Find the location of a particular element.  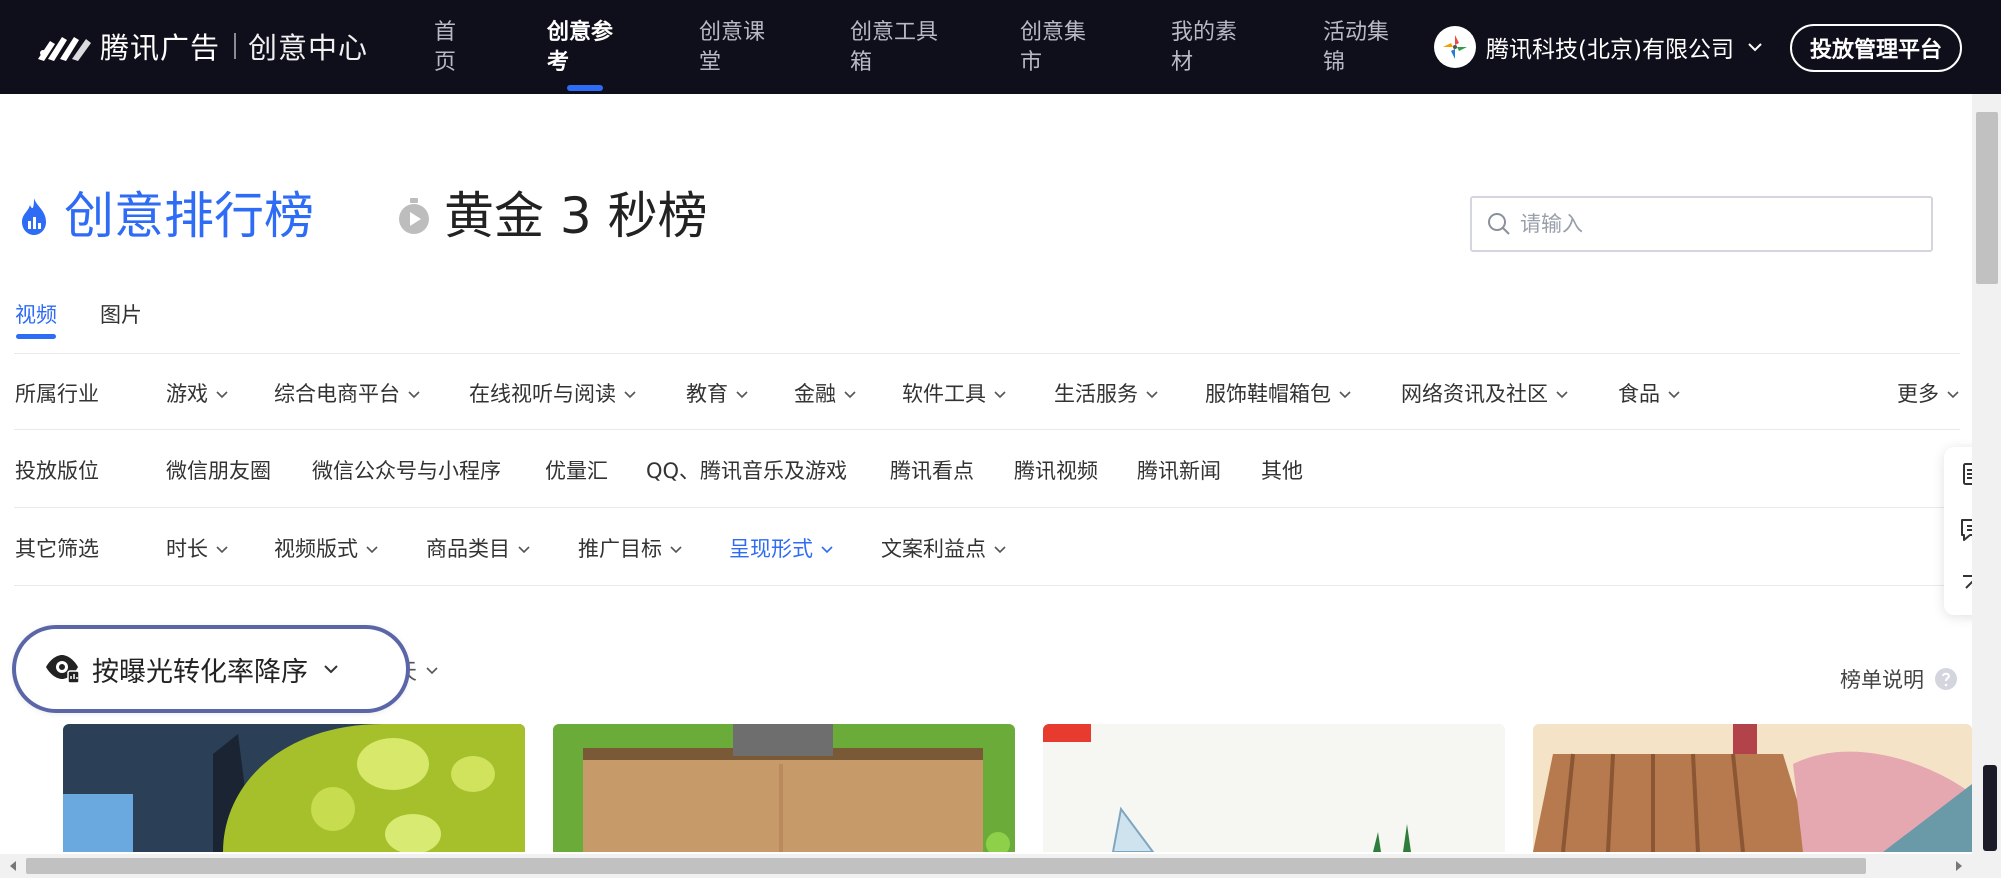

nav-my-materials: 我的素材 is located at coordinates (1207, 48).